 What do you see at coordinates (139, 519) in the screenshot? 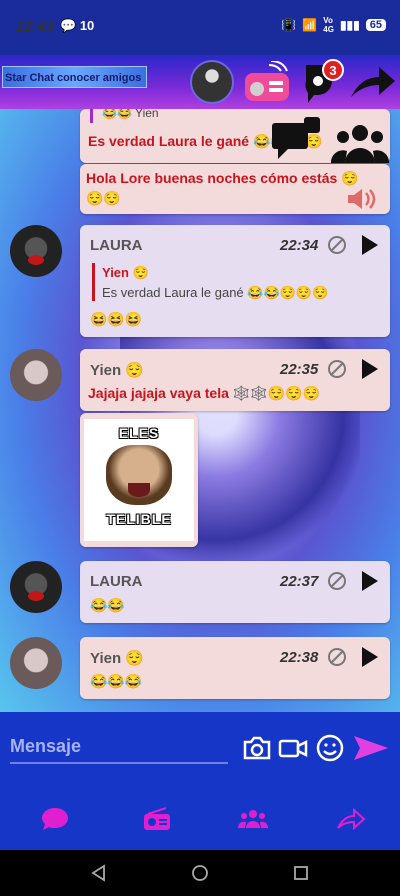
I see `meme-bottom-text: TELIBLE` at bounding box center [139, 519].